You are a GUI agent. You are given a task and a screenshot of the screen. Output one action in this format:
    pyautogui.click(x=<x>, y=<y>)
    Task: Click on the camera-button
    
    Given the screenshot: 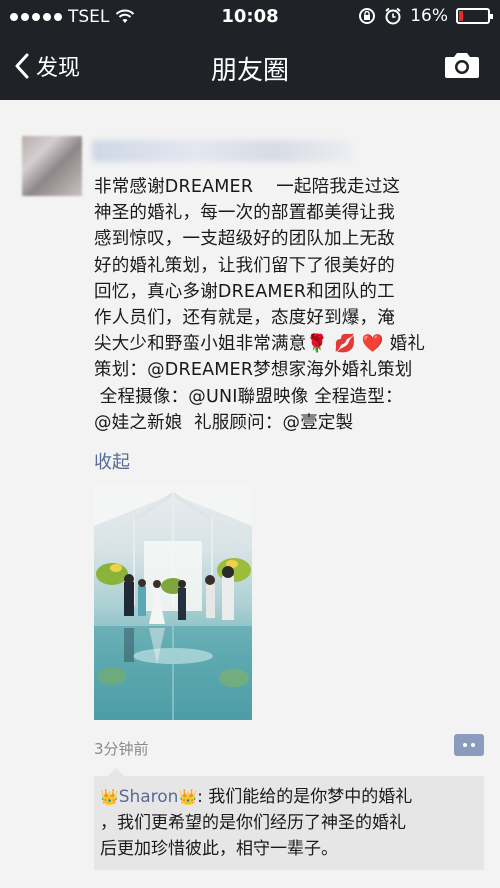 What is the action you would take?
    pyautogui.click(x=462, y=67)
    